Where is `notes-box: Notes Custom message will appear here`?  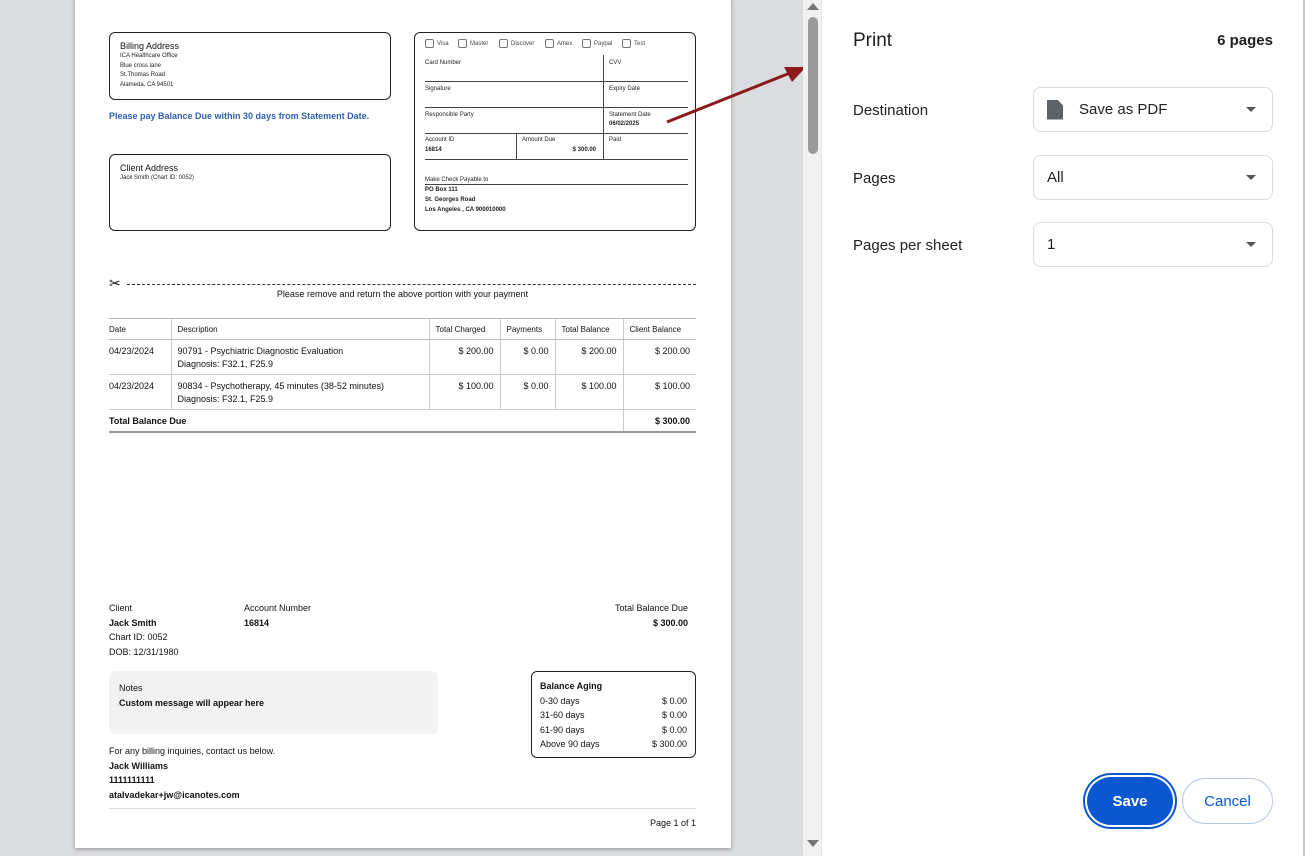 notes-box: Notes Custom message will appear here is located at coordinates (273, 702).